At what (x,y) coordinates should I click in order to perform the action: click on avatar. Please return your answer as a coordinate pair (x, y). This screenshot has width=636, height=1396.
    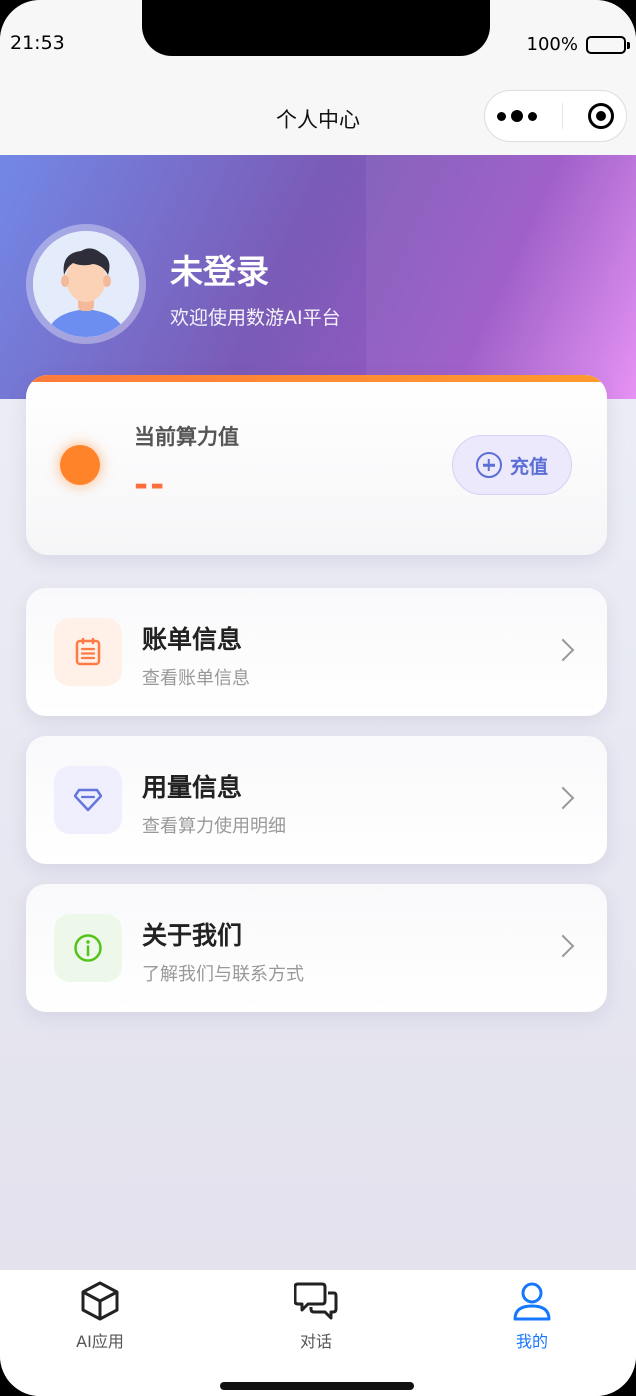
    Looking at the image, I should click on (86, 284).